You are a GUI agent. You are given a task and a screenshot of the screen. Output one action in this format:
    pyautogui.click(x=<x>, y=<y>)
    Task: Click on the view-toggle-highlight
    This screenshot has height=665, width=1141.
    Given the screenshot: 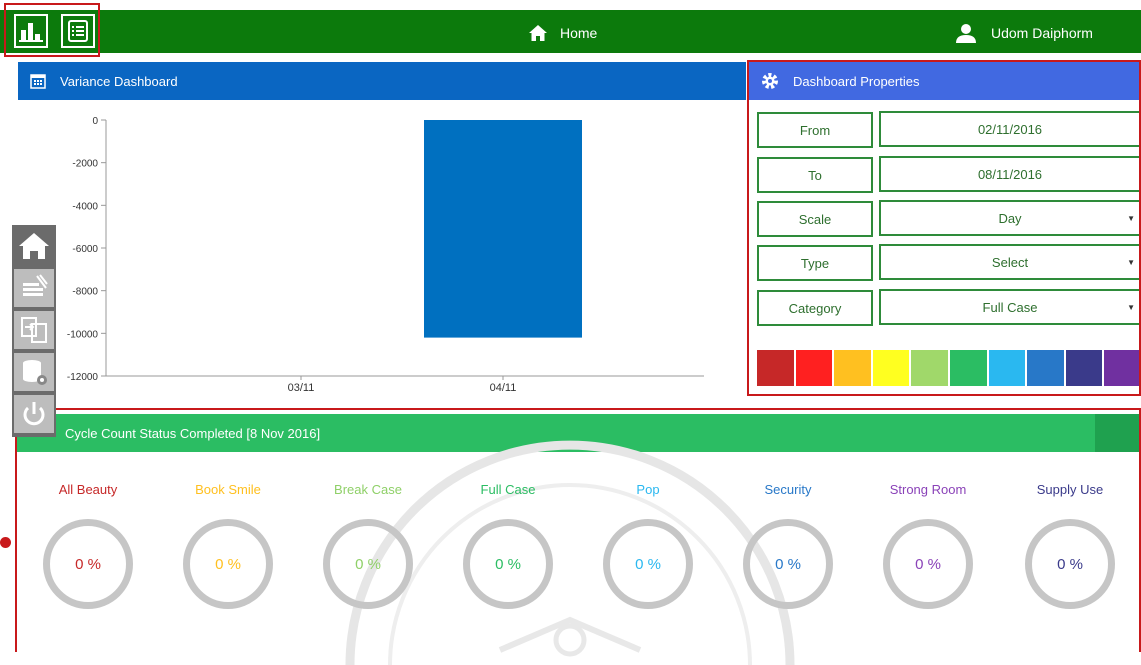 What is the action you would take?
    pyautogui.click(x=52, y=30)
    